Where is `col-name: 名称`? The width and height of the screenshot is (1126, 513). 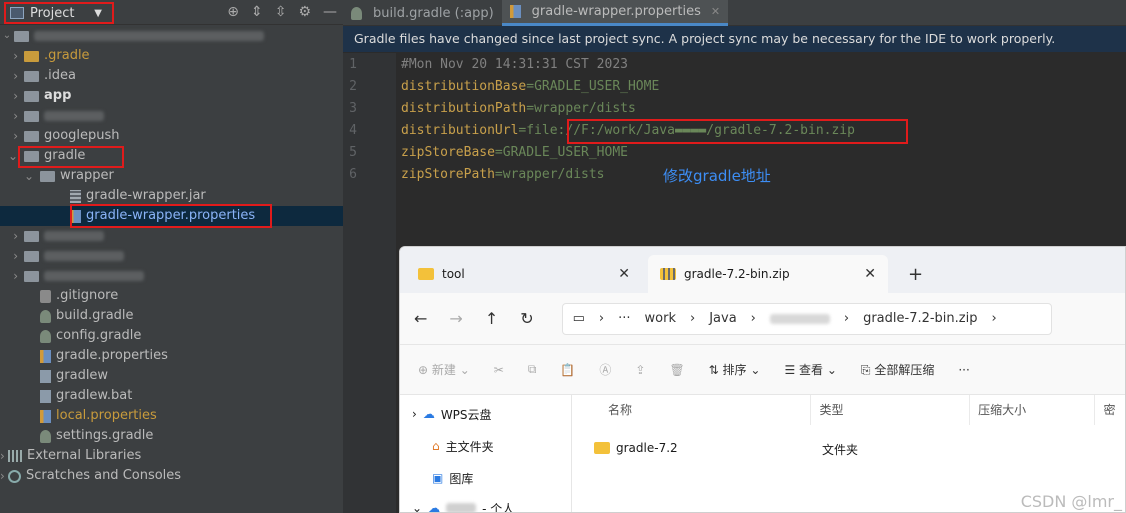
col-name: 名称 is located at coordinates (693, 410).